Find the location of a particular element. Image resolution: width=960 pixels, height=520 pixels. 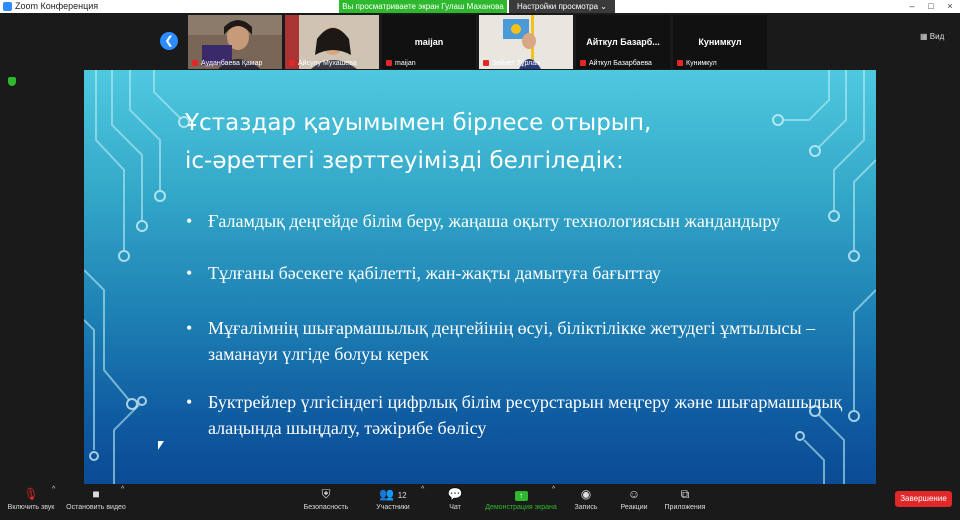

participants-count: 12 is located at coordinates (402, 495).